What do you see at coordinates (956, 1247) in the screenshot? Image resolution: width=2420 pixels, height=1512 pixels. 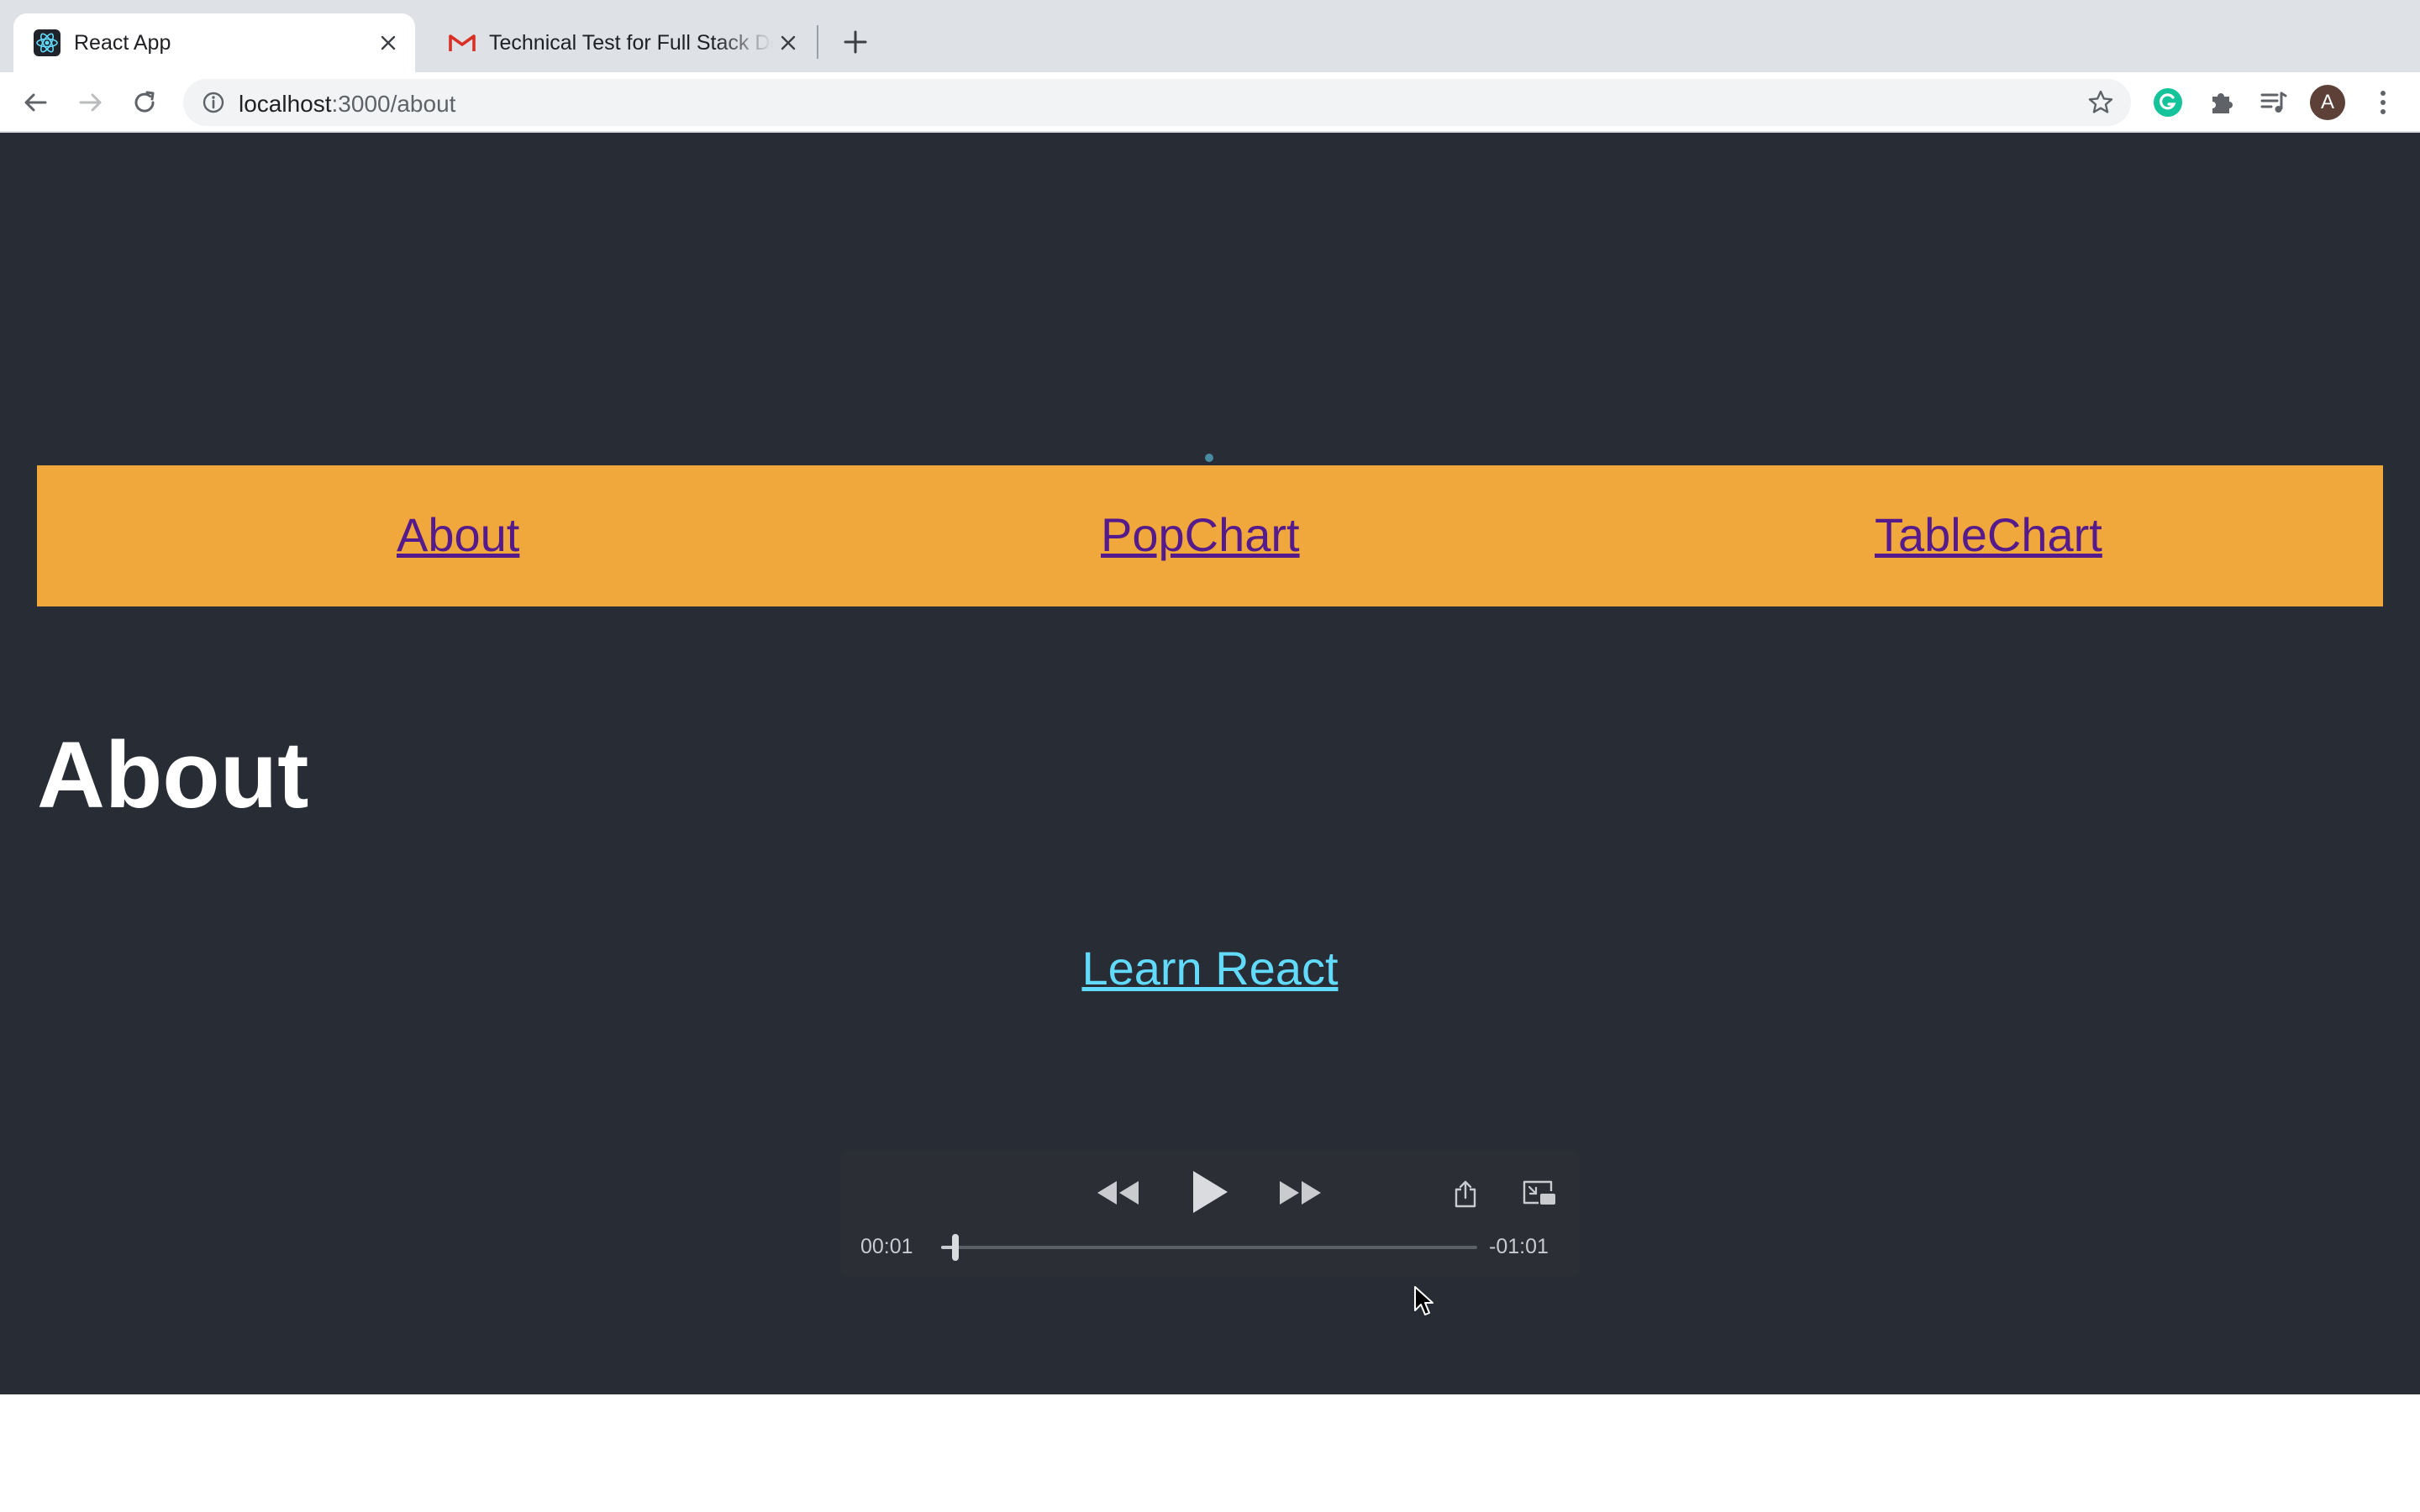 I see `scrubber-handle` at bounding box center [956, 1247].